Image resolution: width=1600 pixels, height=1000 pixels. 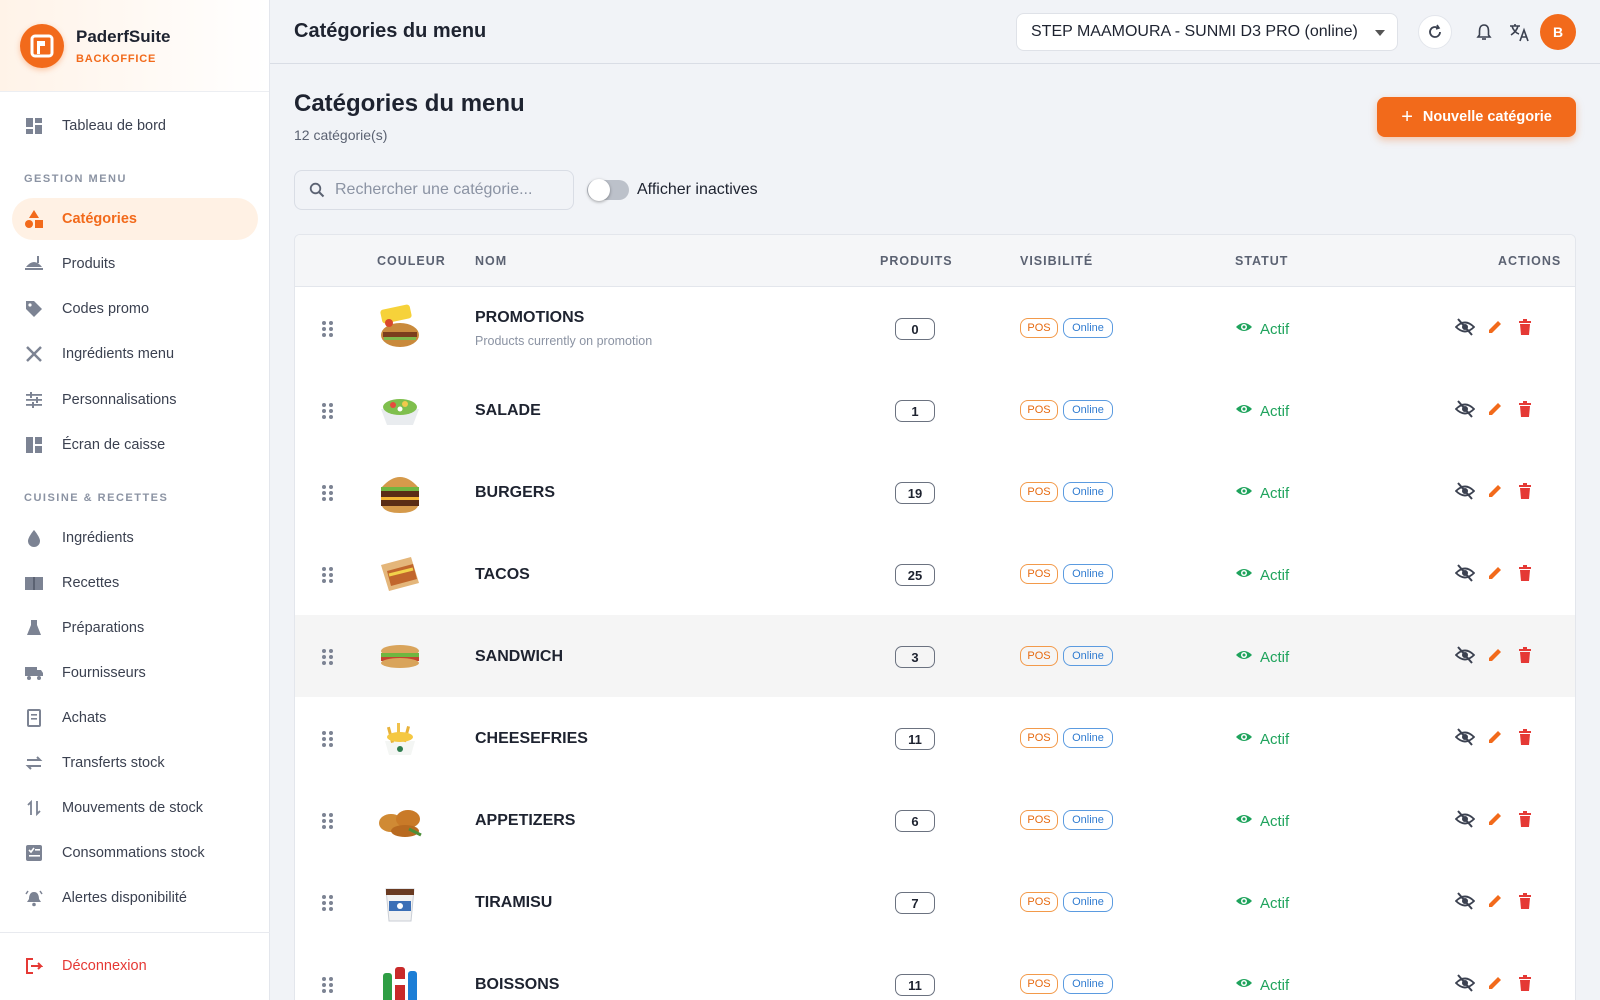 I want to click on sidebar-item-recipes: Recettes, so click(x=135, y=583).